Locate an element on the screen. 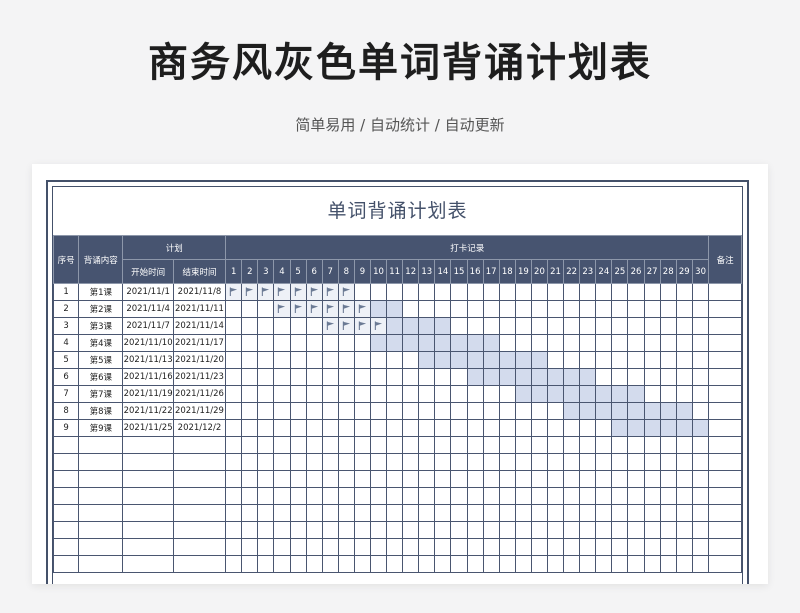 The width and height of the screenshot is (800, 613). content-cell: 第1课 is located at coordinates (101, 292).